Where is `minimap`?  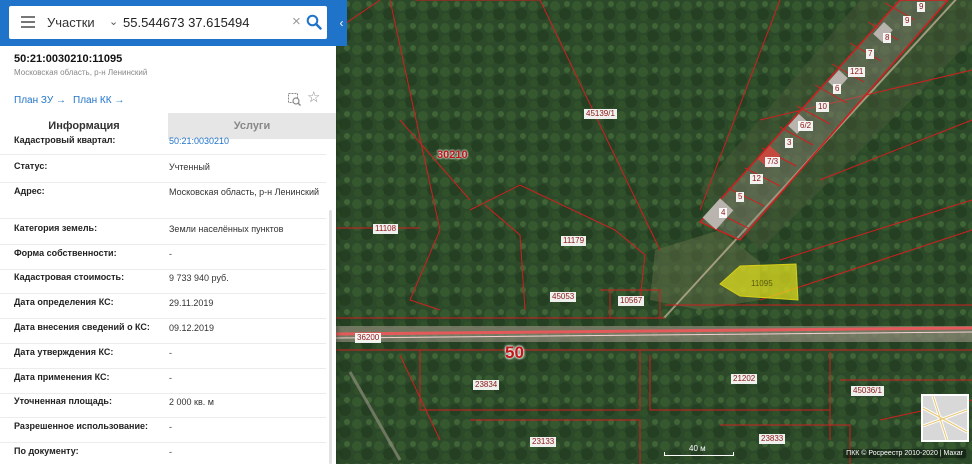 minimap is located at coordinates (945, 418).